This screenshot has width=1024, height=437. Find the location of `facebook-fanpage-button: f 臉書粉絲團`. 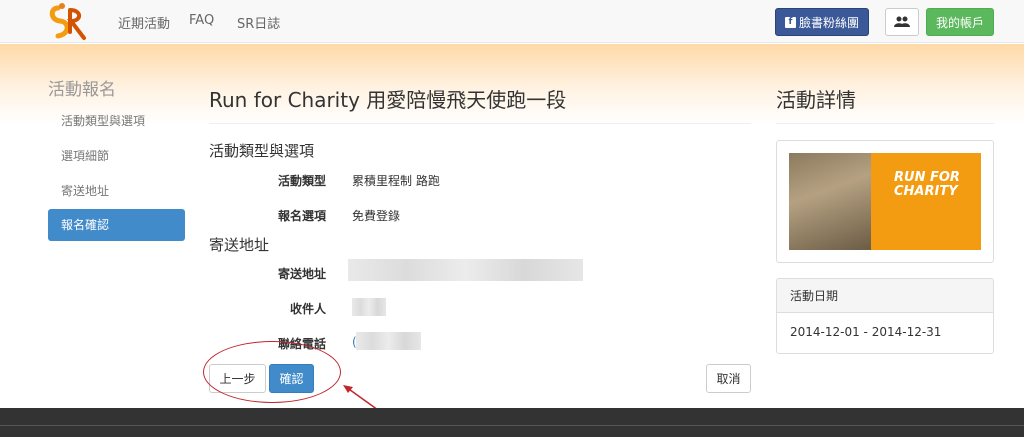

facebook-fanpage-button: f 臉書粉絲團 is located at coordinates (822, 22).